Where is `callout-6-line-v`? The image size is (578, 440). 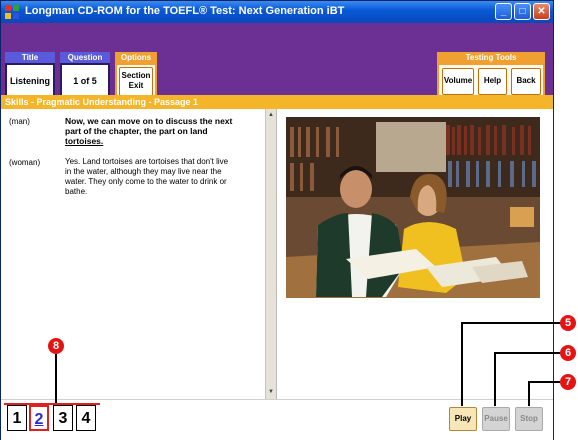
callout-6-line-v is located at coordinates (495, 379).